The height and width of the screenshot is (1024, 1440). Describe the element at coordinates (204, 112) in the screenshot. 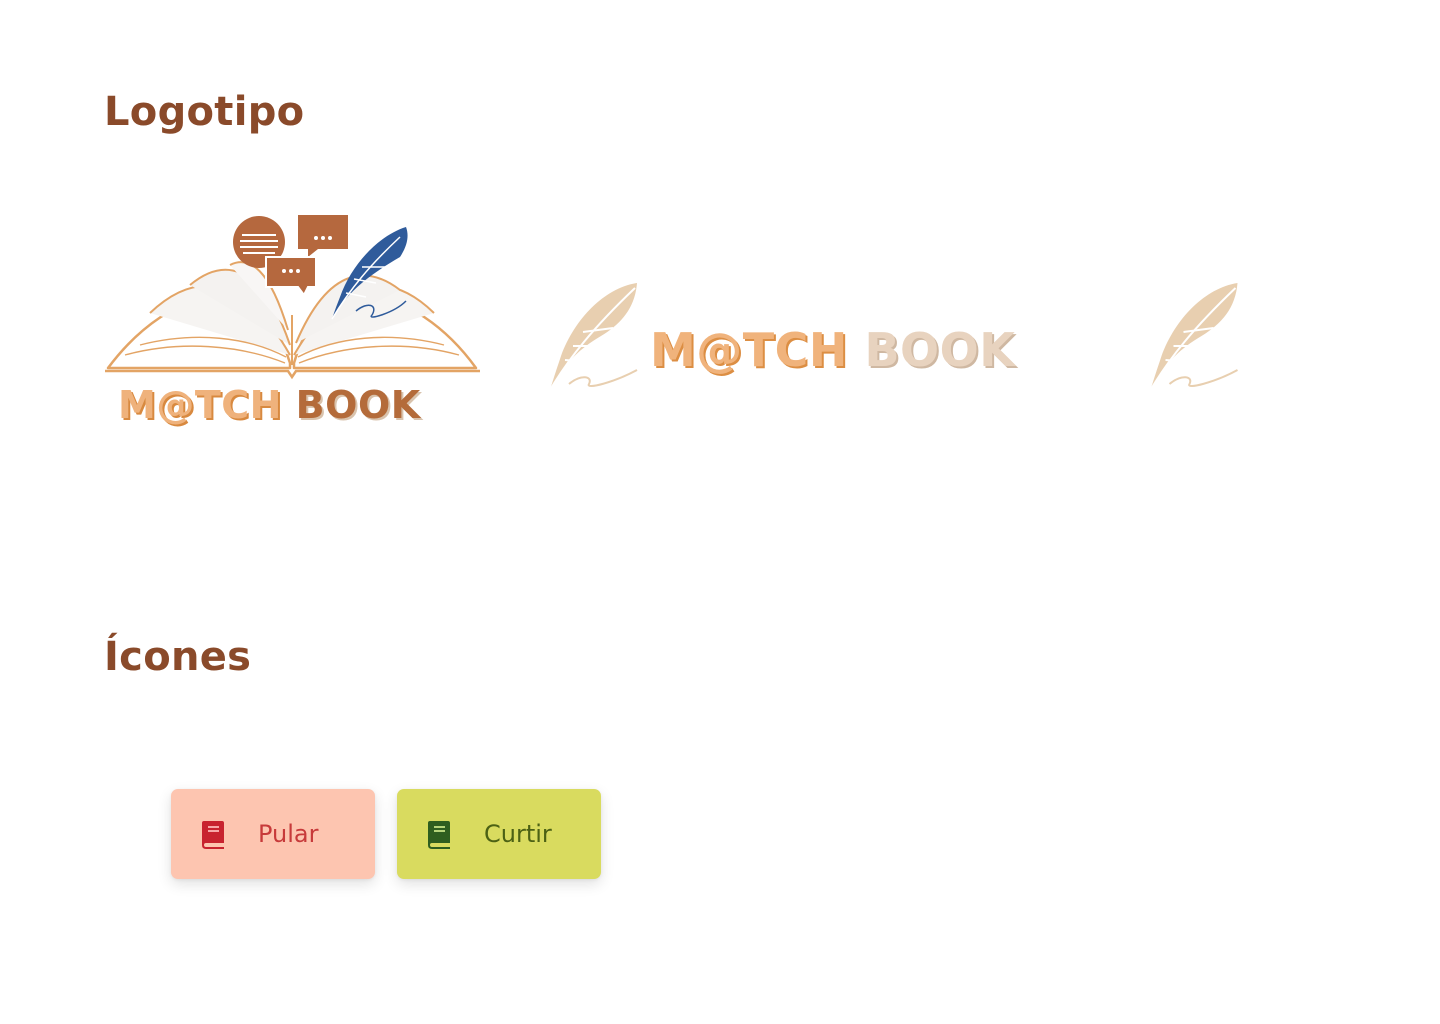

I see `logos-section-title: Logotipo` at that location.